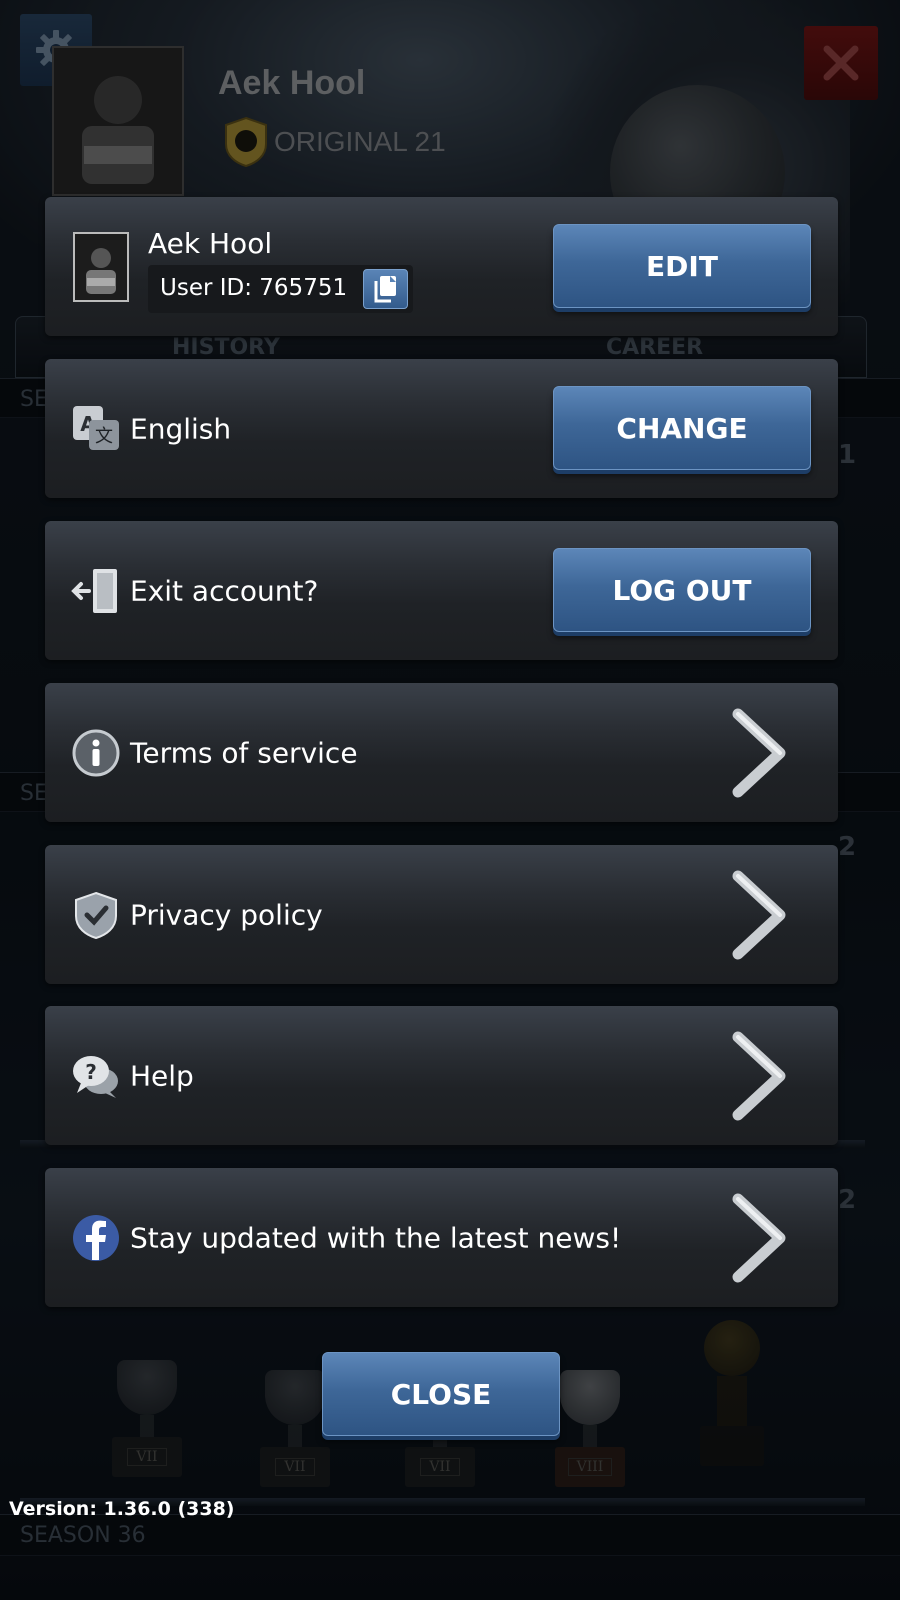  I want to click on terms-label: Terms of service, so click(244, 752).